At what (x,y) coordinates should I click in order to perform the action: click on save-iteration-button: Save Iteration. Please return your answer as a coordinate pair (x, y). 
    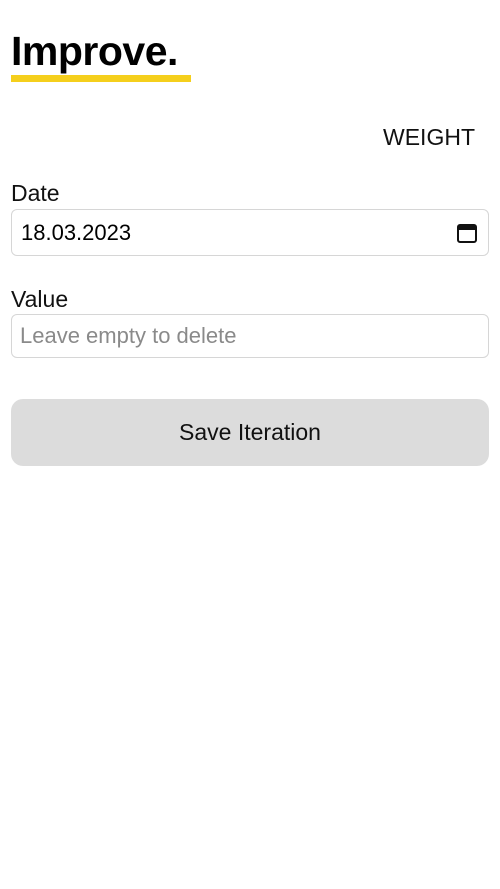
    Looking at the image, I should click on (250, 432).